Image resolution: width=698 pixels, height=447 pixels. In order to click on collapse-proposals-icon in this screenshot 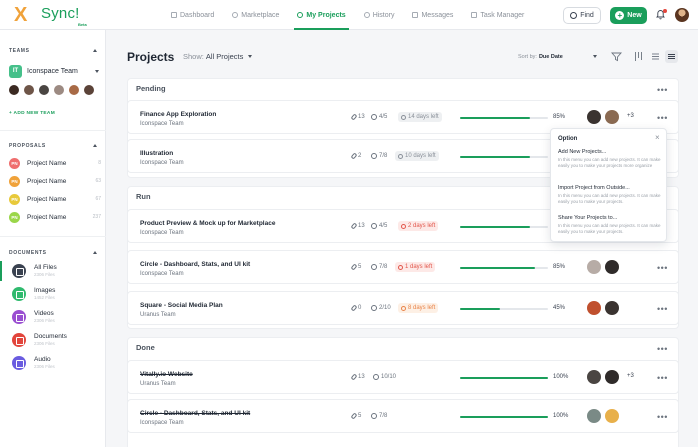, I will do `click(95, 145)`.